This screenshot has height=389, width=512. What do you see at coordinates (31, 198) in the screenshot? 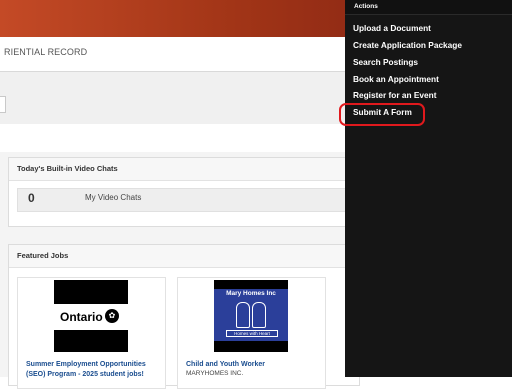
I see `video-chats-count: 0` at bounding box center [31, 198].